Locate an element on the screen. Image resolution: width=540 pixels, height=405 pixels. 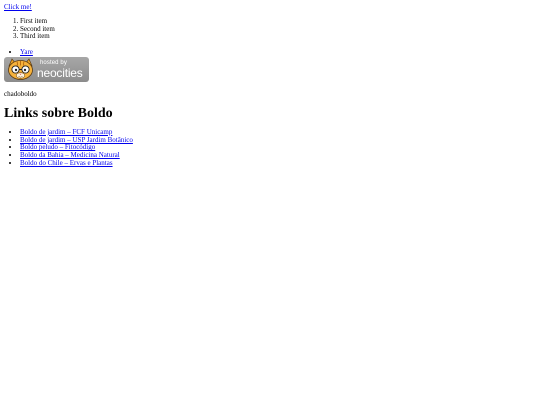
neocities-badge: hosted by neocities is located at coordinates (46, 69).